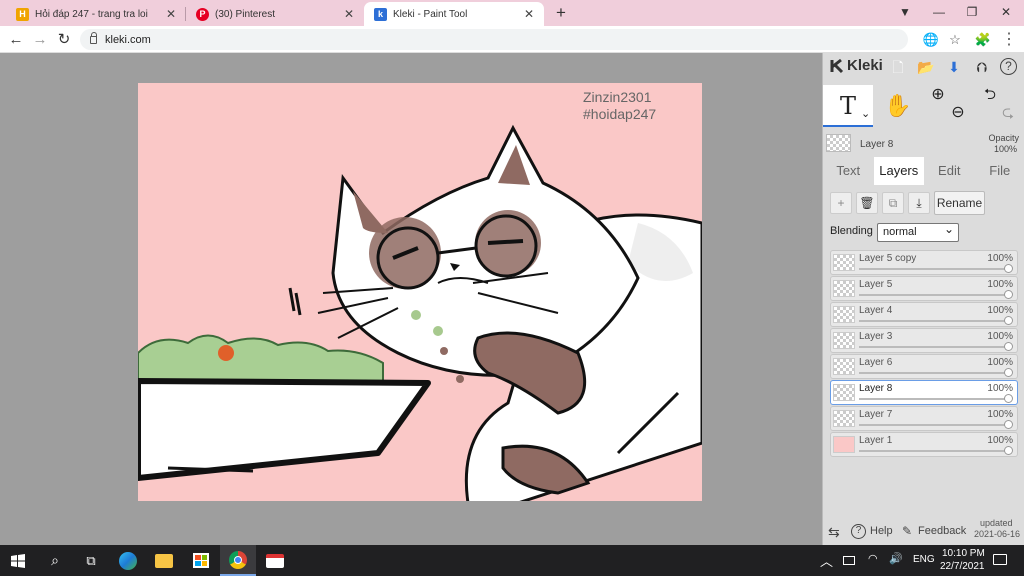  Describe the element at coordinates (898, 67) in the screenshot. I see `new-file-icon: 🗋` at that location.